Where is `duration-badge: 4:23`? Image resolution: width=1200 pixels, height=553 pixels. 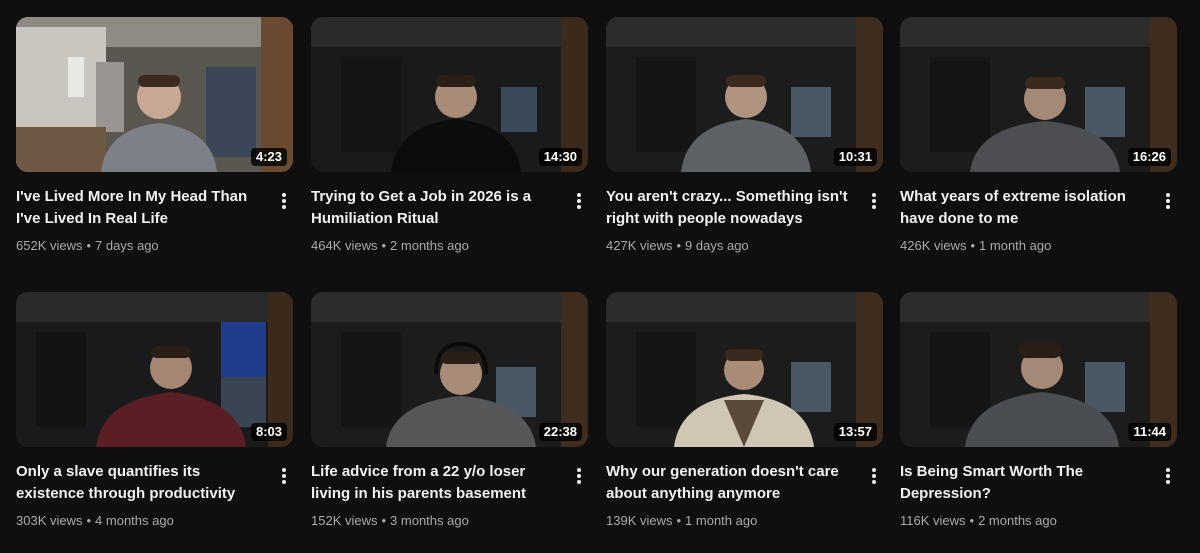 duration-badge: 4:23 is located at coordinates (268, 157).